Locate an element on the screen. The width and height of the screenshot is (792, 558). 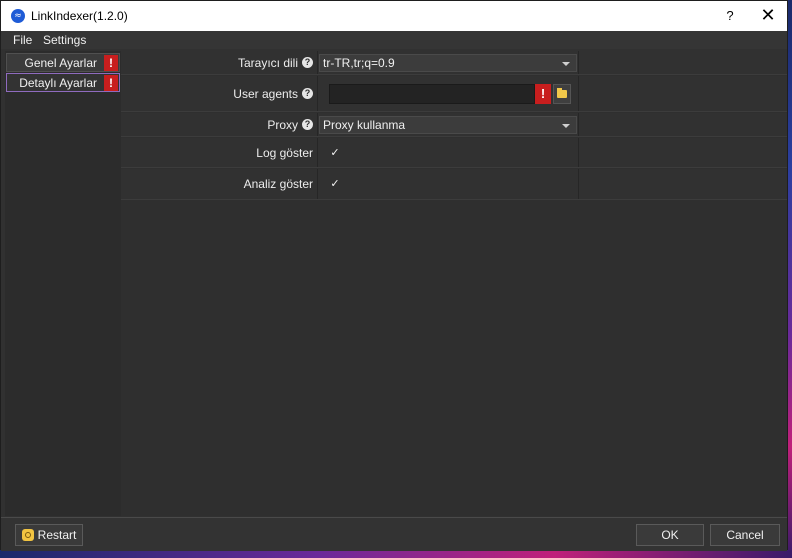
ok-button: OK is located at coordinates (670, 535).